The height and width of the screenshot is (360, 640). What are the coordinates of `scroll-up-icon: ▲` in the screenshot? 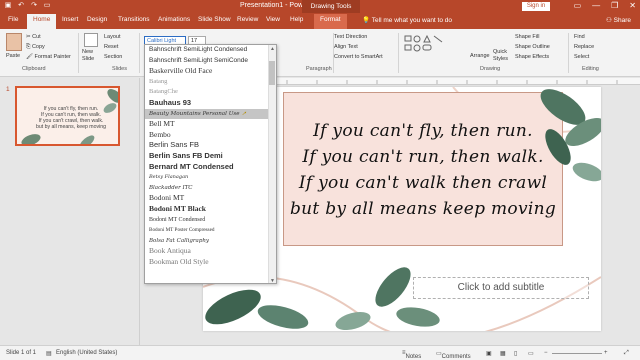 It's located at (272, 49).